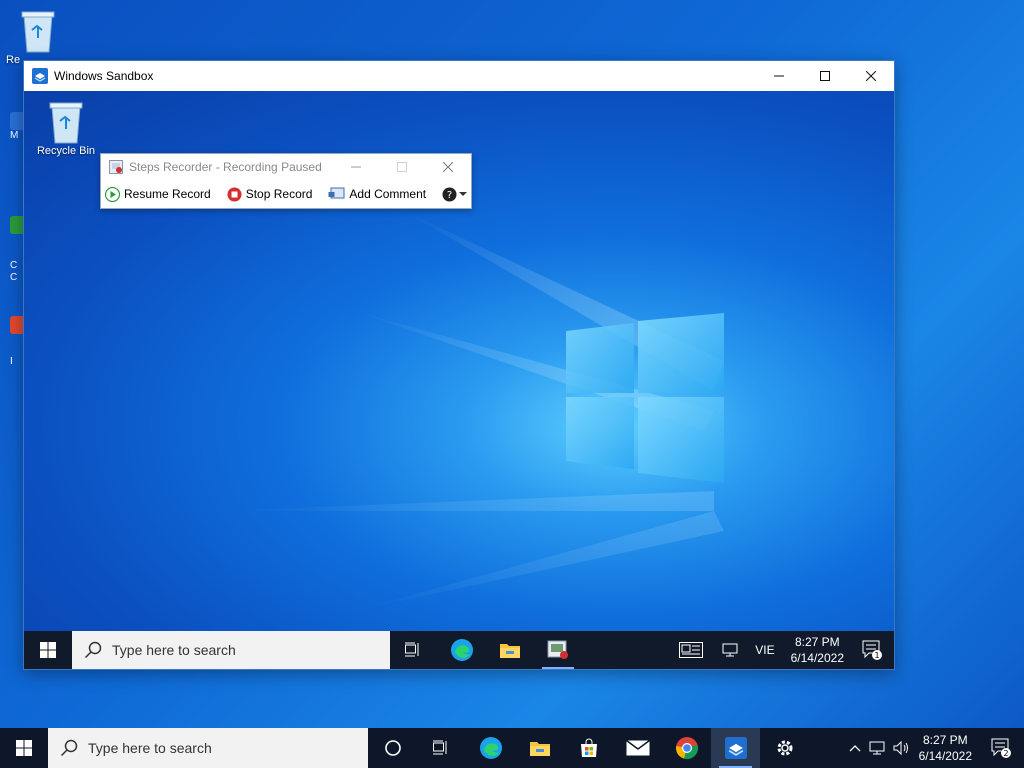 Image resolution: width=1024 pixels, height=768 pixels. Describe the element at coordinates (174, 650) in the screenshot. I see `sandbox-search-placeholder: Type here to search` at that location.